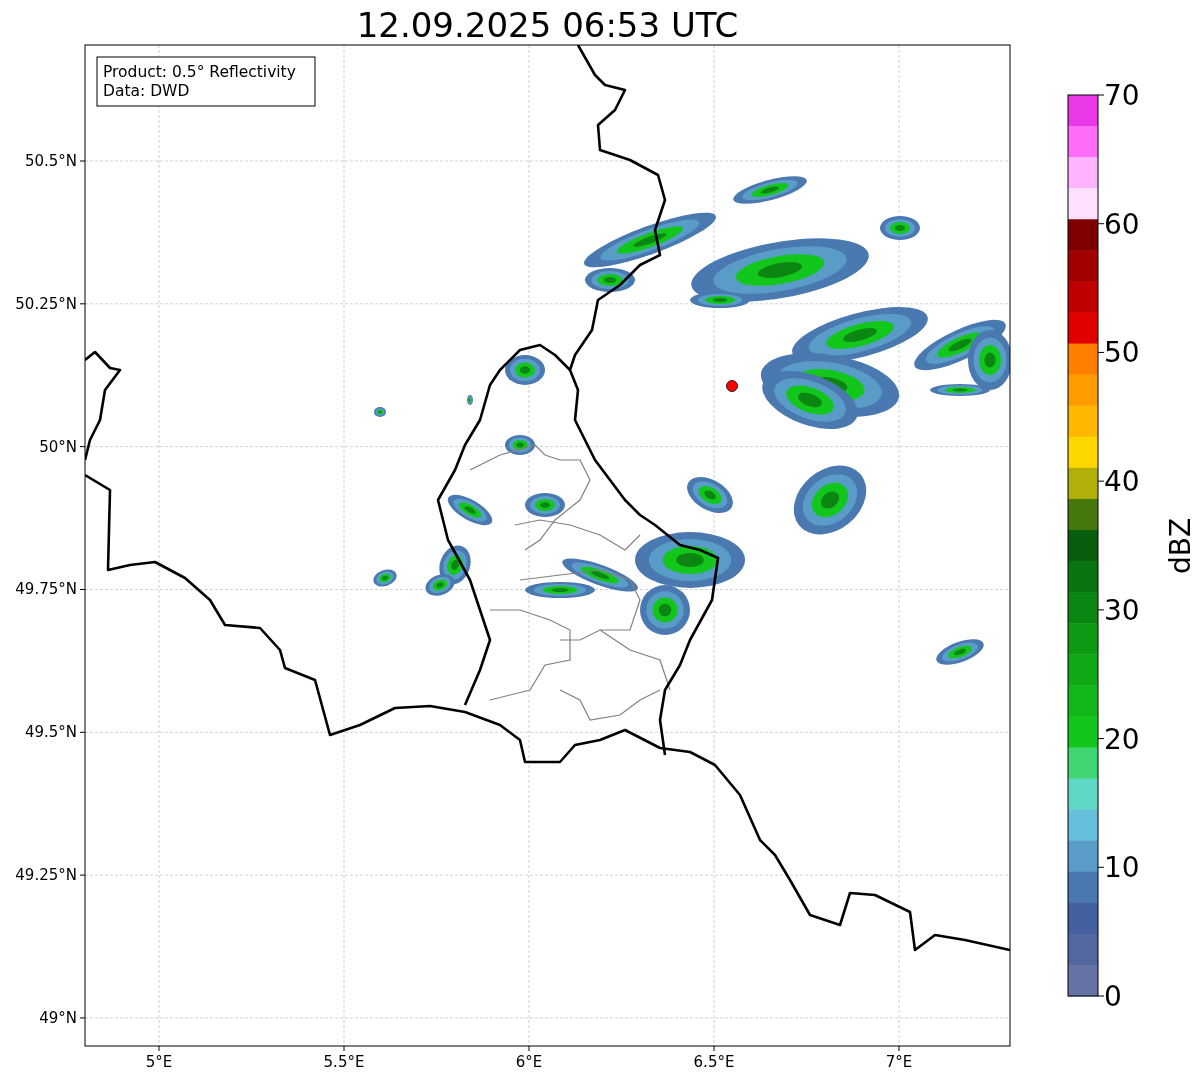 This screenshot has height=1081, width=1202. What do you see at coordinates (1122, 482) in the screenshot?
I see `colorbar-tick-label: 40` at bounding box center [1122, 482].